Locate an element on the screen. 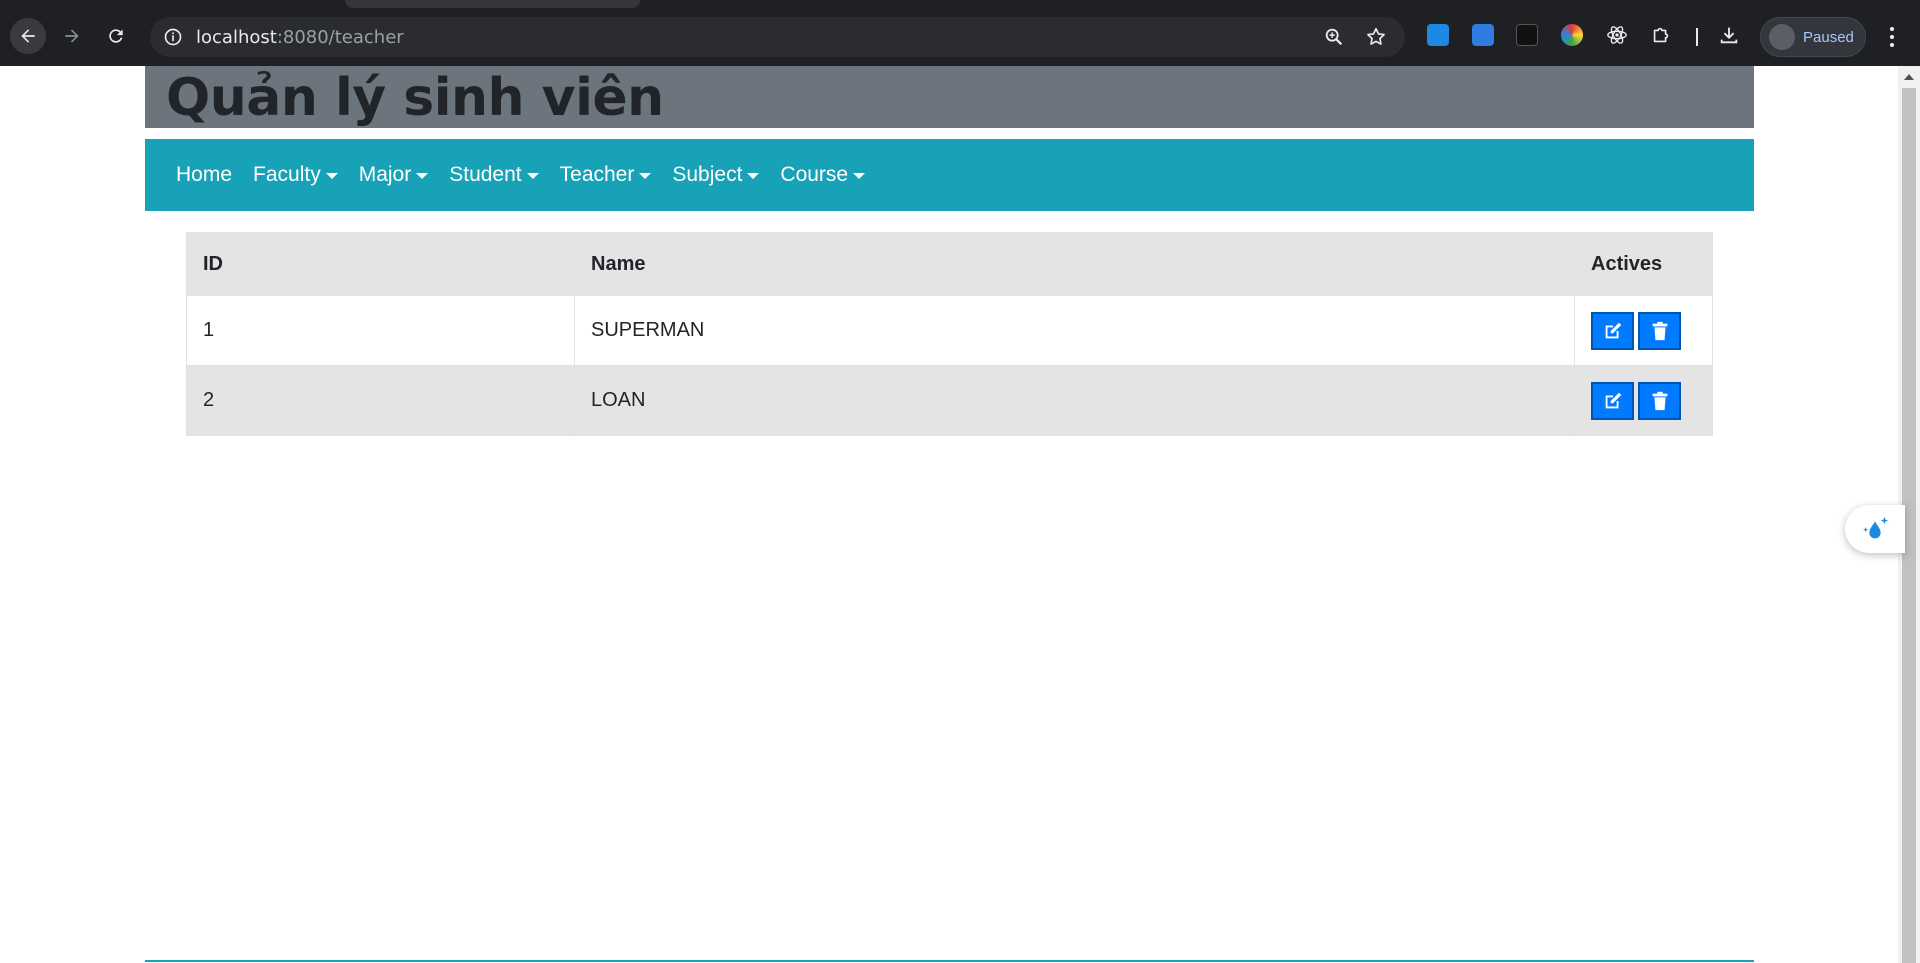  header-id: ID is located at coordinates (380, 264).